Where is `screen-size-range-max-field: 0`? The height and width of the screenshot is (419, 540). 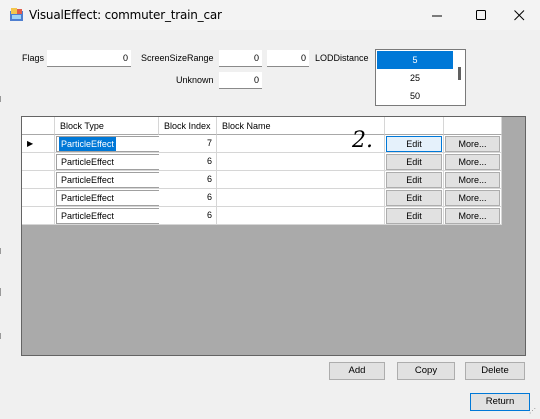
screen-size-range-max-field: 0 is located at coordinates (288, 58).